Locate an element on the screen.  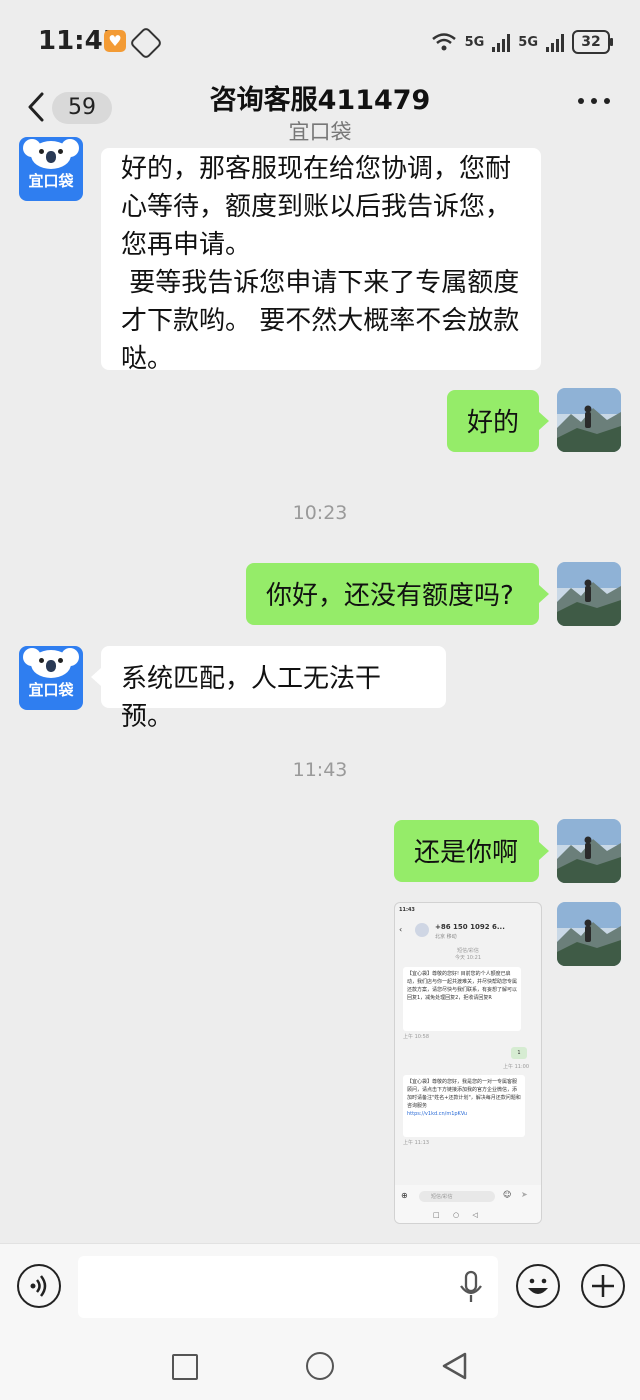
network-type-2: 5G is located at coordinates (528, 42).